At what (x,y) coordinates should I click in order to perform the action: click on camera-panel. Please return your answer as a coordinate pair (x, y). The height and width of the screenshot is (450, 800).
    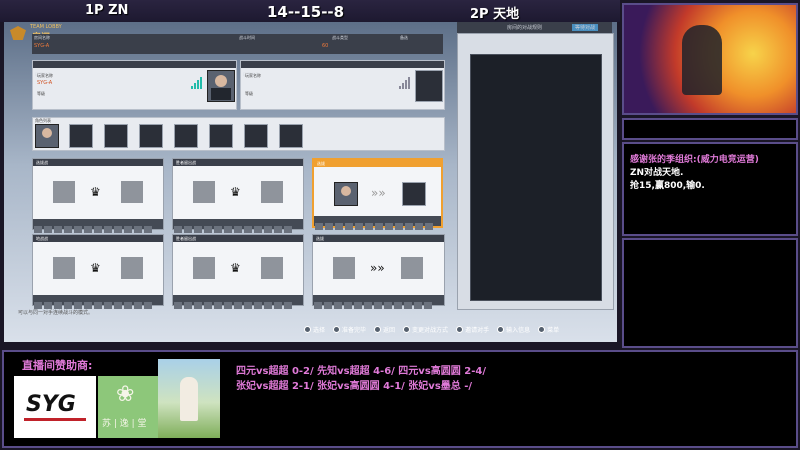
    Looking at the image, I should click on (710, 59).